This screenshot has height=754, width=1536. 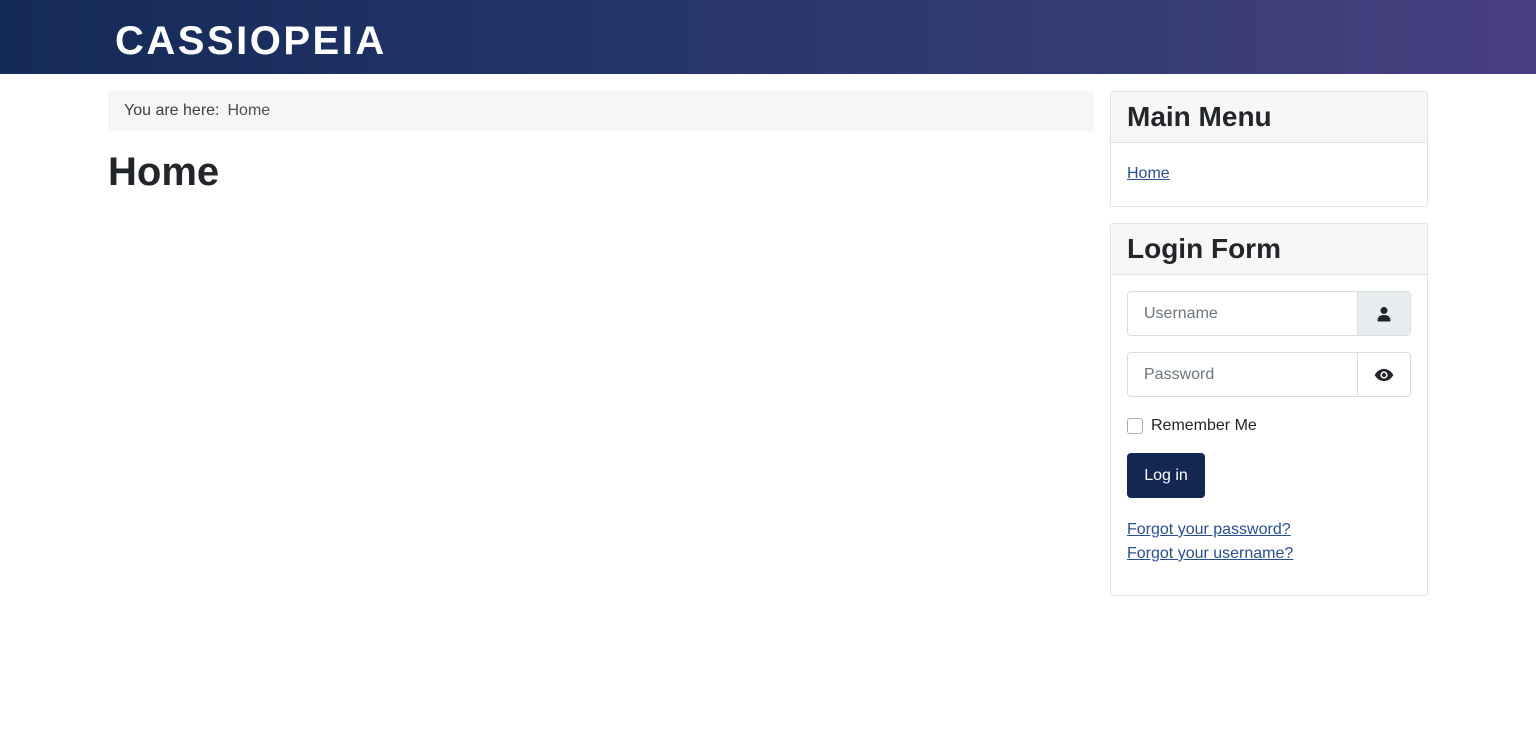 What do you see at coordinates (1383, 313) in the screenshot?
I see `user-icon` at bounding box center [1383, 313].